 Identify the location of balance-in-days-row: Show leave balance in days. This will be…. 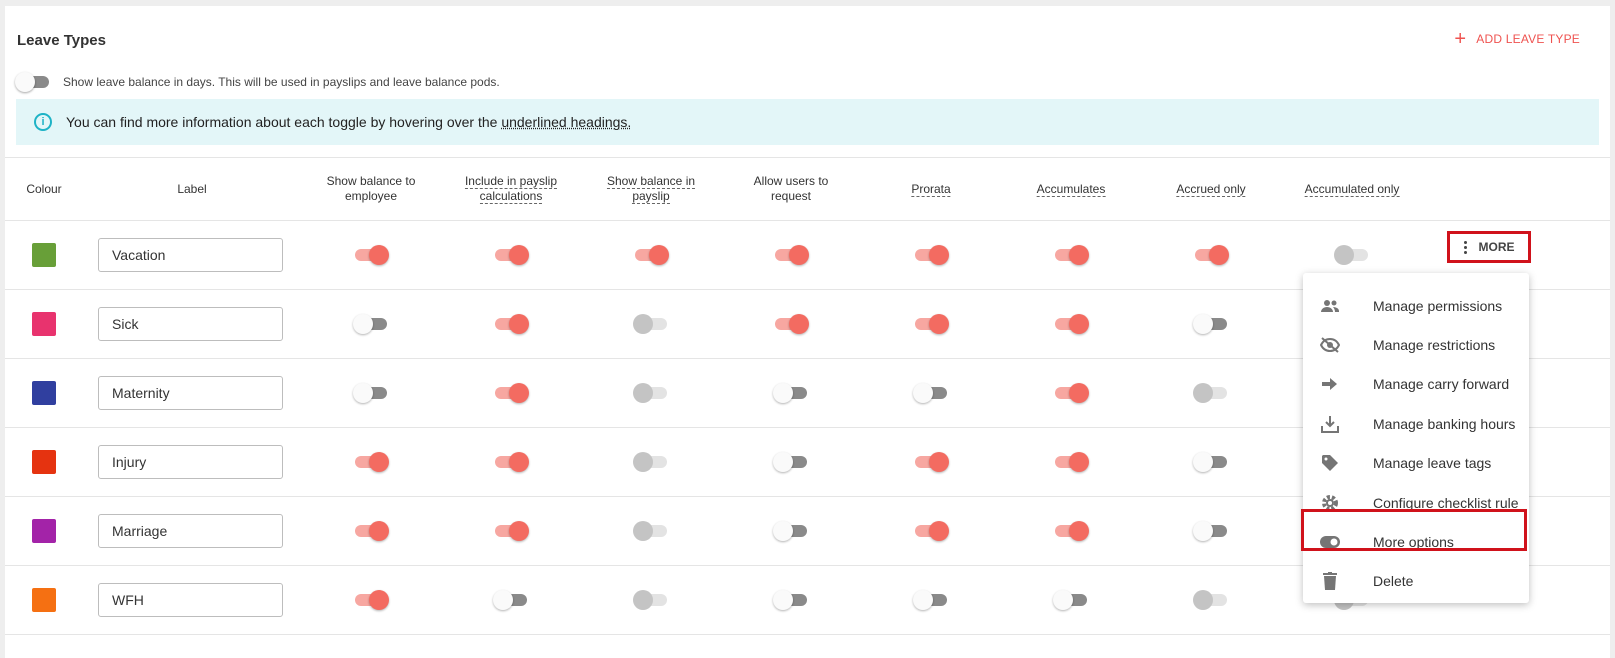
(257, 82).